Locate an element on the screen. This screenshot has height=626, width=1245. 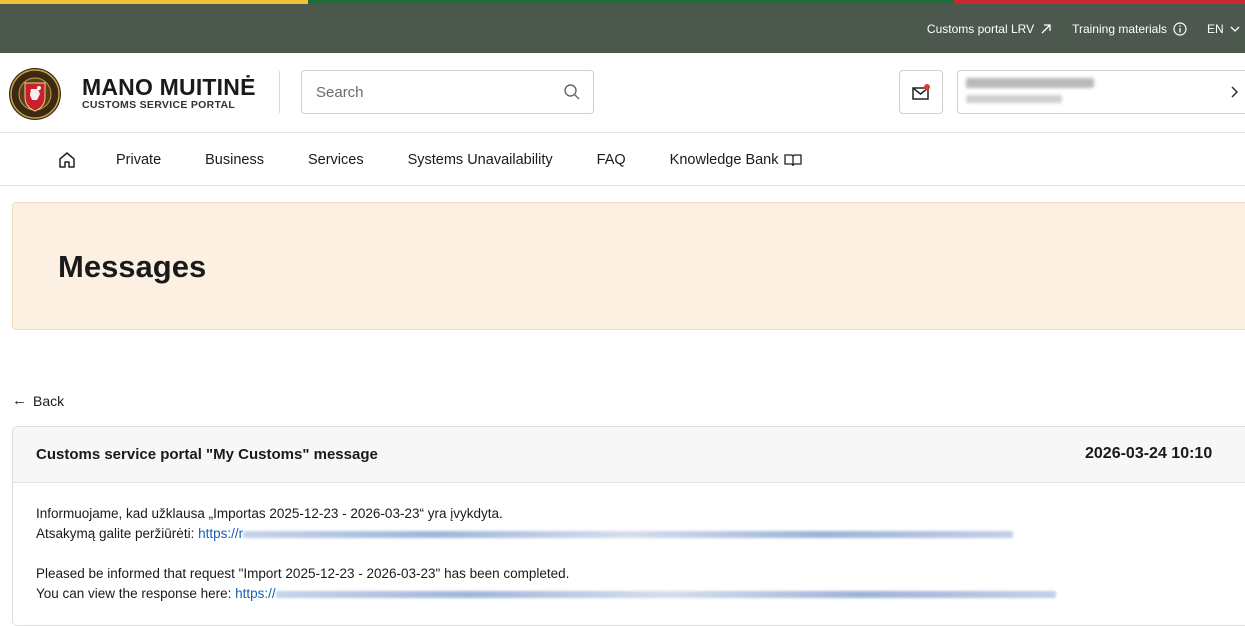
search-box is located at coordinates (447, 92).